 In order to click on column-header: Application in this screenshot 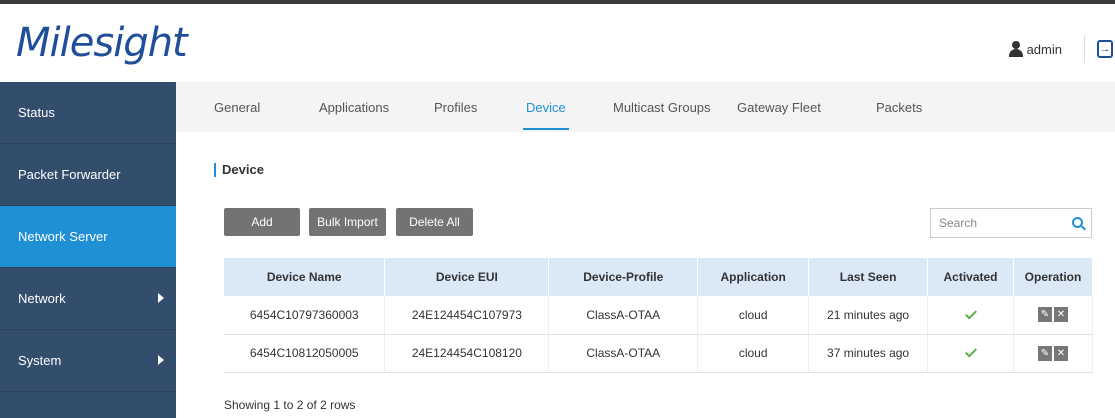, I will do `click(753, 277)`.